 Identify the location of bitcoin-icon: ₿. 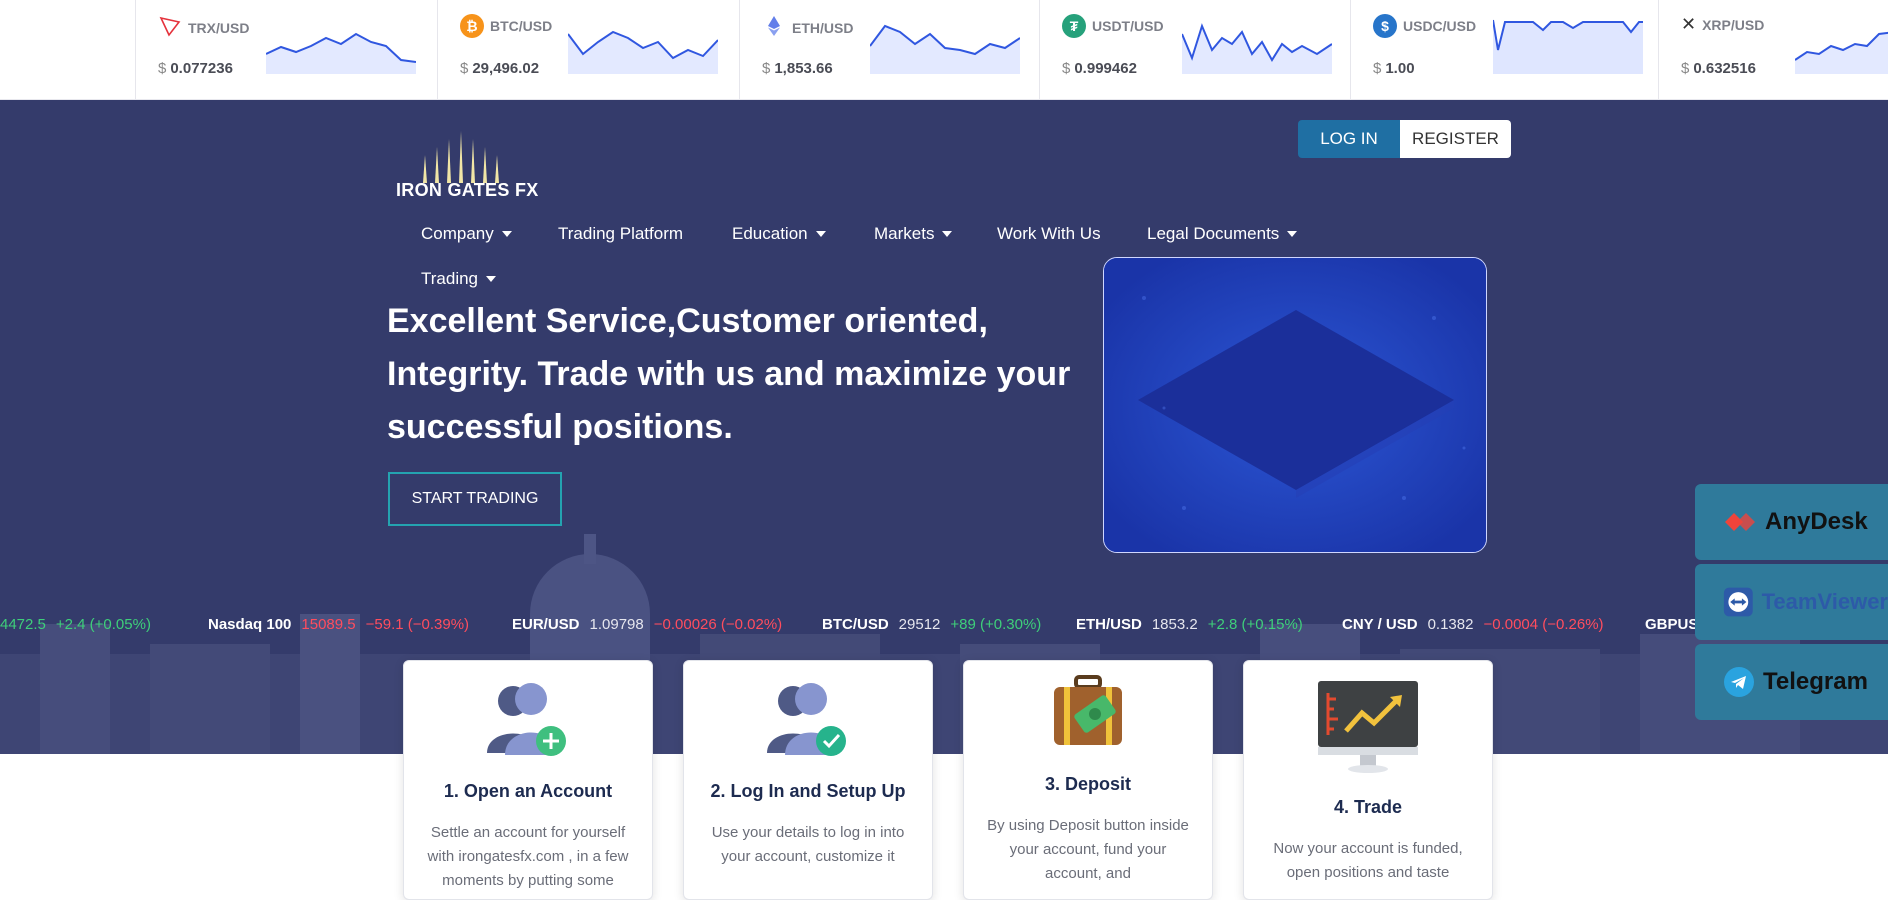
(472, 26).